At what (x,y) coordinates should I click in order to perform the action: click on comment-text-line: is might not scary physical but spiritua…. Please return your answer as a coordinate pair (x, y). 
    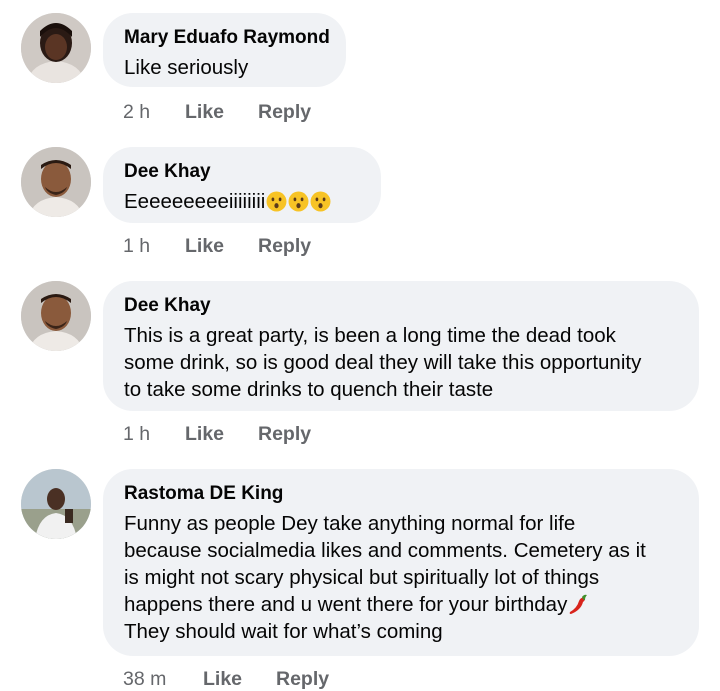
    Looking at the image, I should click on (362, 577).